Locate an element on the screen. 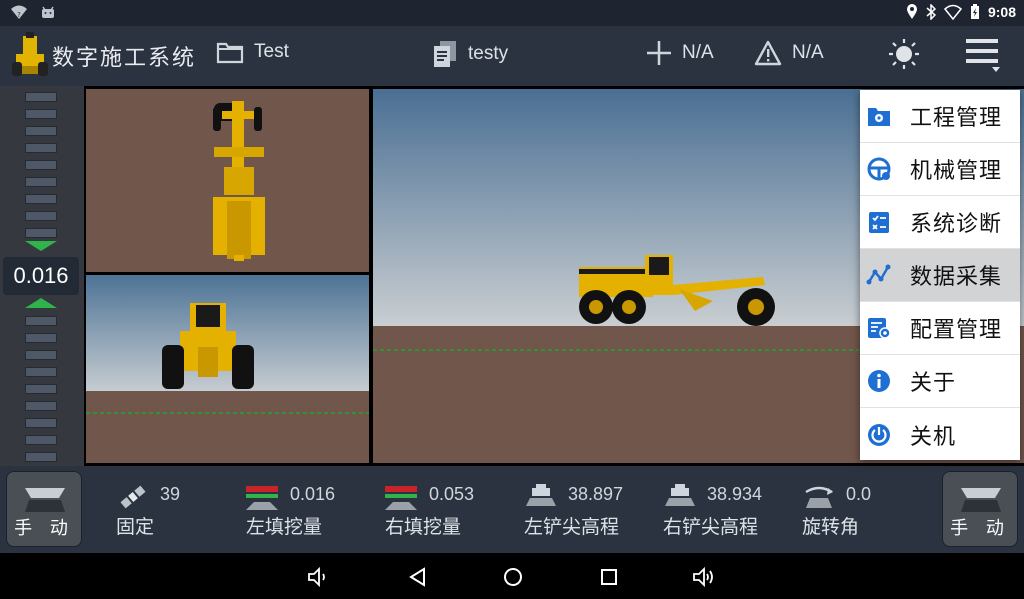 This screenshot has height=599, width=1024. warning-indicator: N/A is located at coordinates (789, 53).